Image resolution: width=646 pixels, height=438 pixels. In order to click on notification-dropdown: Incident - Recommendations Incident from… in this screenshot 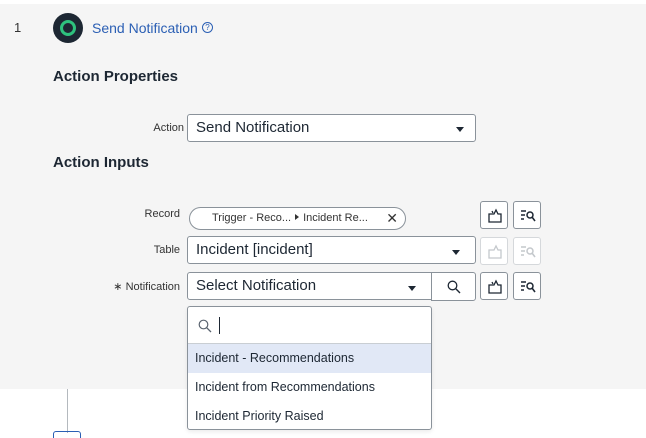, I will do `click(309, 368)`.